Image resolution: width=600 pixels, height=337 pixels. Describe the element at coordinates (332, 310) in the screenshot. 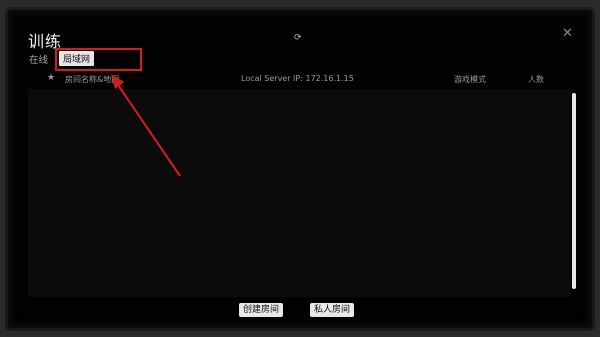

I see `private-room-button: 私人房间` at that location.